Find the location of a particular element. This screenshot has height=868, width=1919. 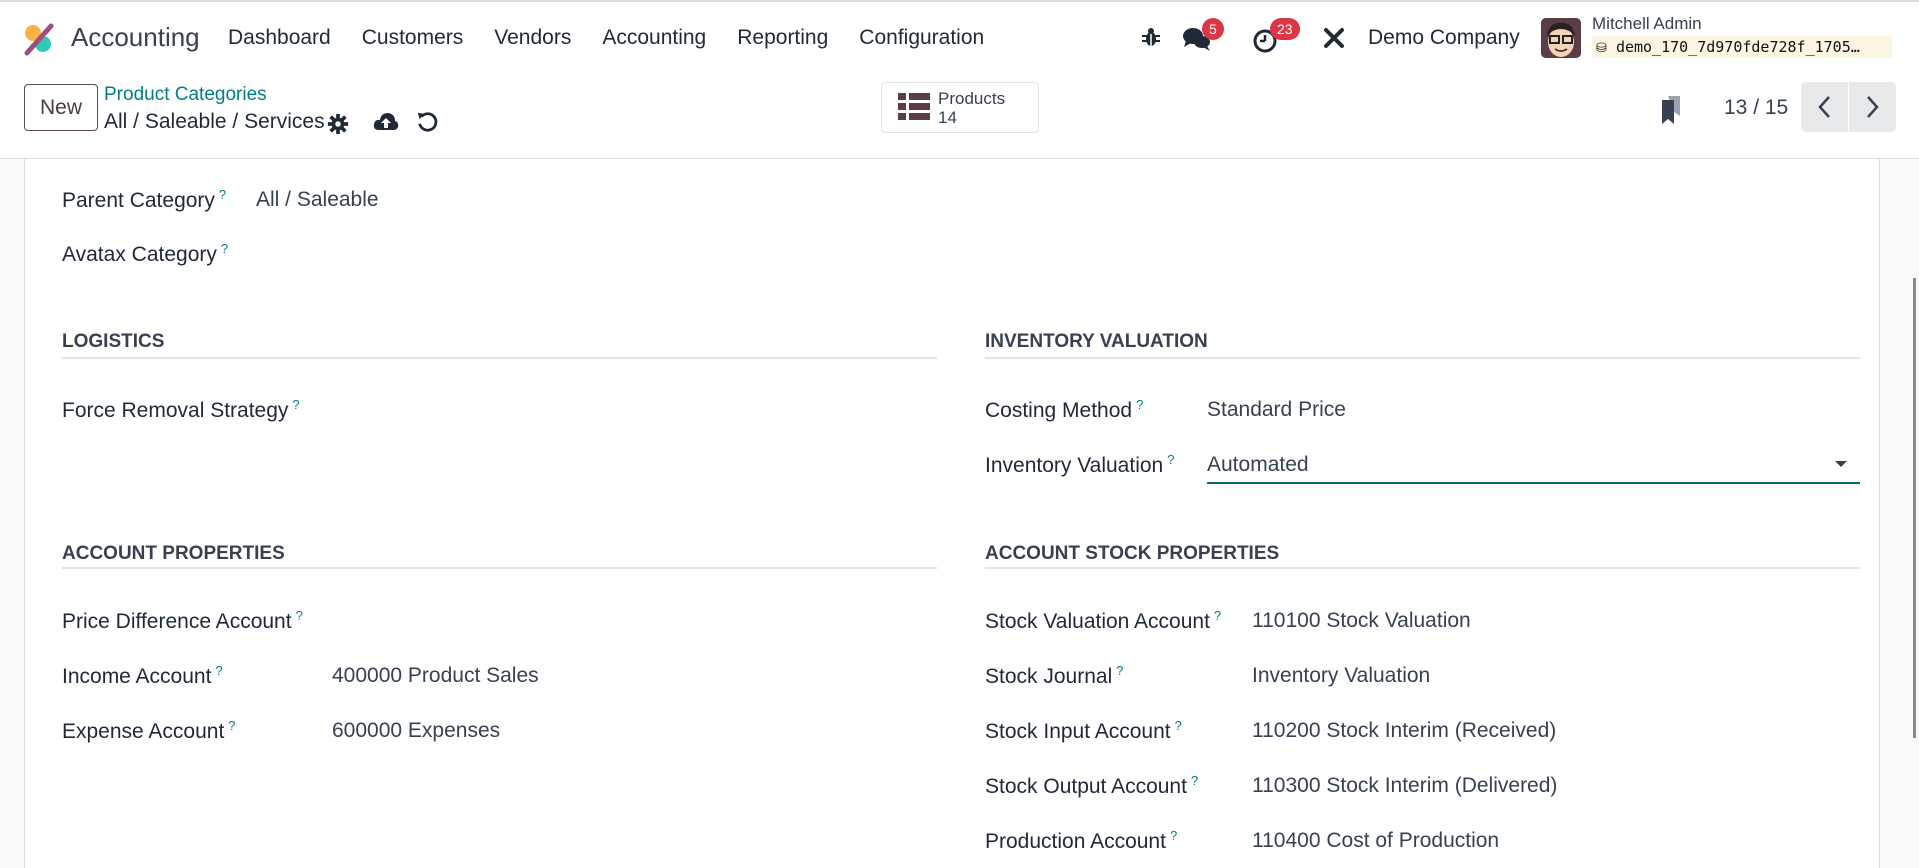

field-label-costing-method: Costing Method? is located at coordinates (1064, 409).